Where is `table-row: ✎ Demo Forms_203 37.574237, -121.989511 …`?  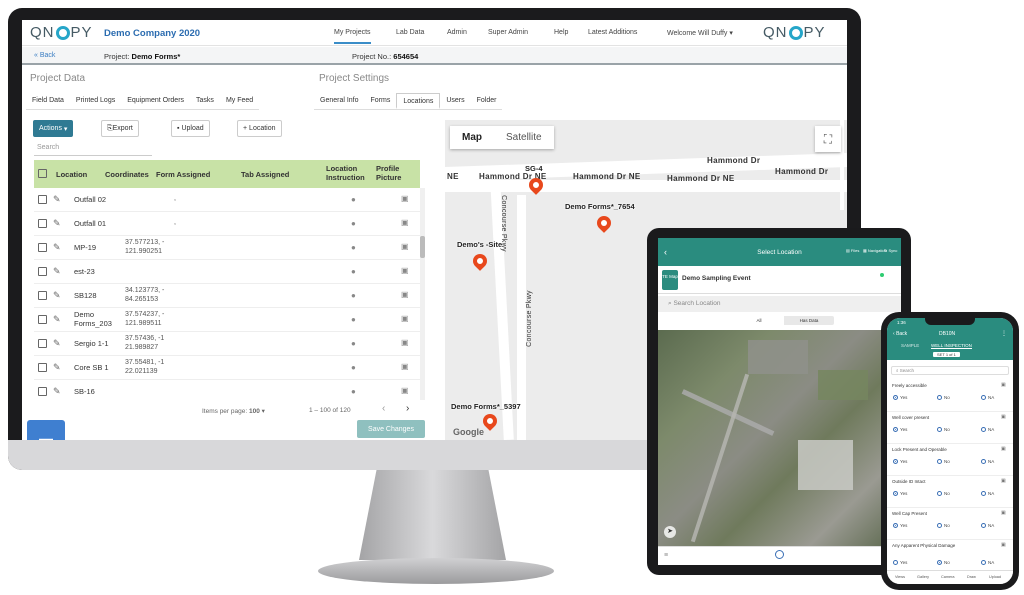
table-row: ✎ Demo Forms_203 37.574237, -121.989511 … is located at coordinates (227, 320).